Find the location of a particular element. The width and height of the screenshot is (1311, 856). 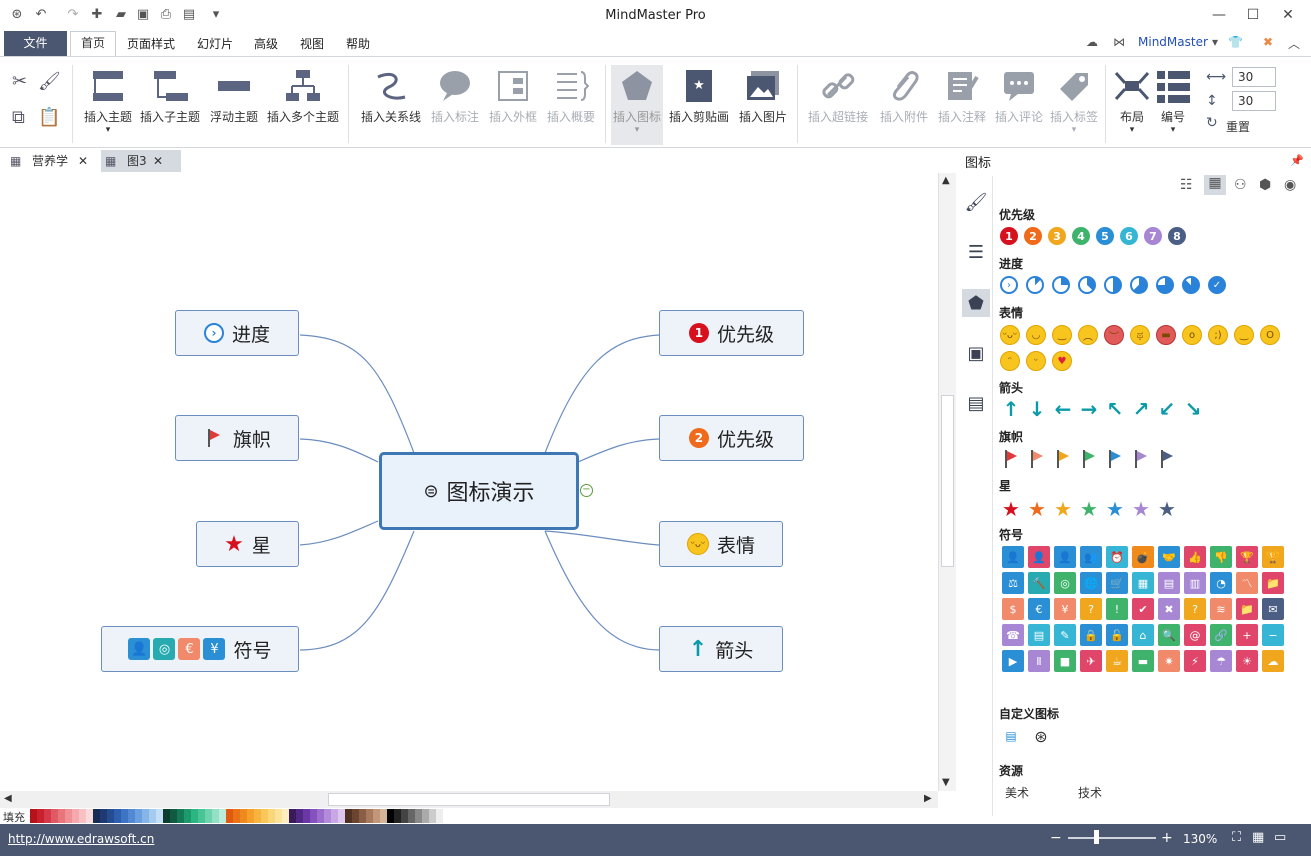

vertical-scrollbar: ▲ ▼ is located at coordinates (947, 482).